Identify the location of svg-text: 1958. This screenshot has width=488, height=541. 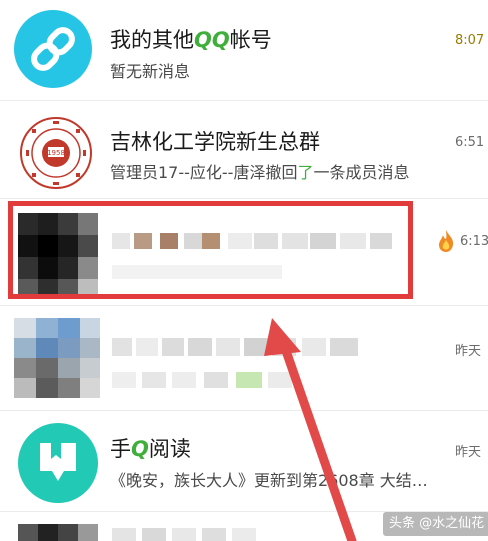
(56, 153).